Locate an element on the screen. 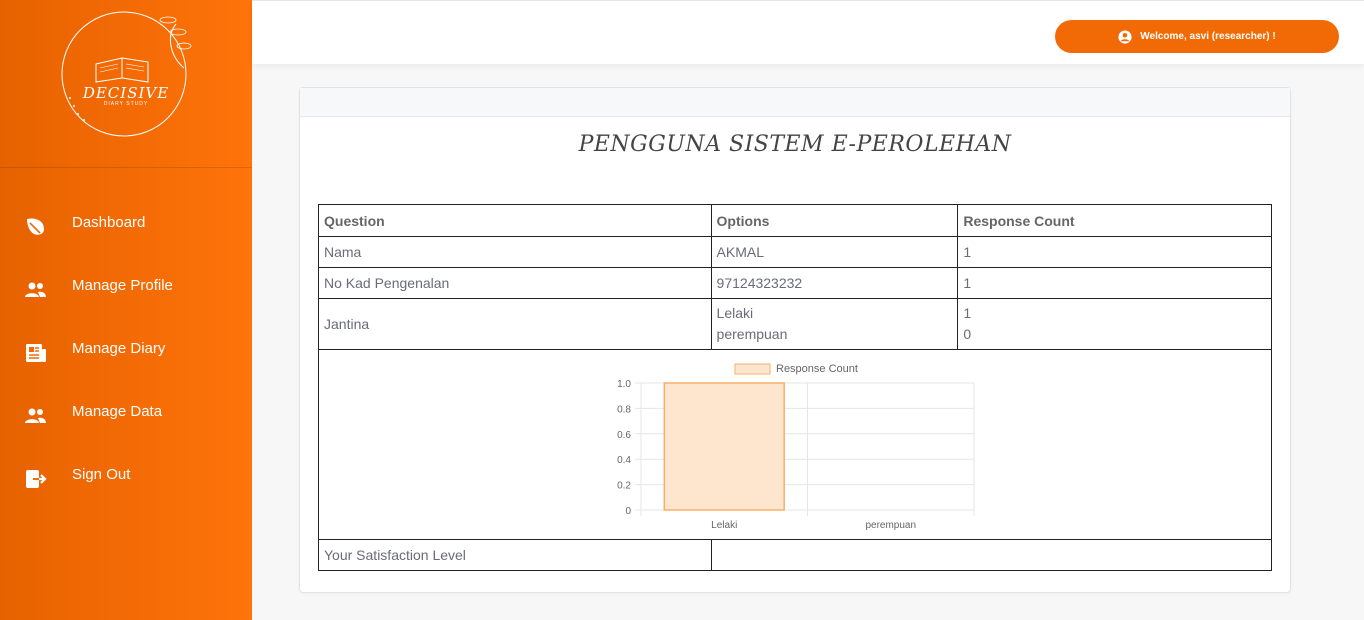 This screenshot has width=1364, height=620. logo-subtitle: DIARY STUDY is located at coordinates (126, 104).